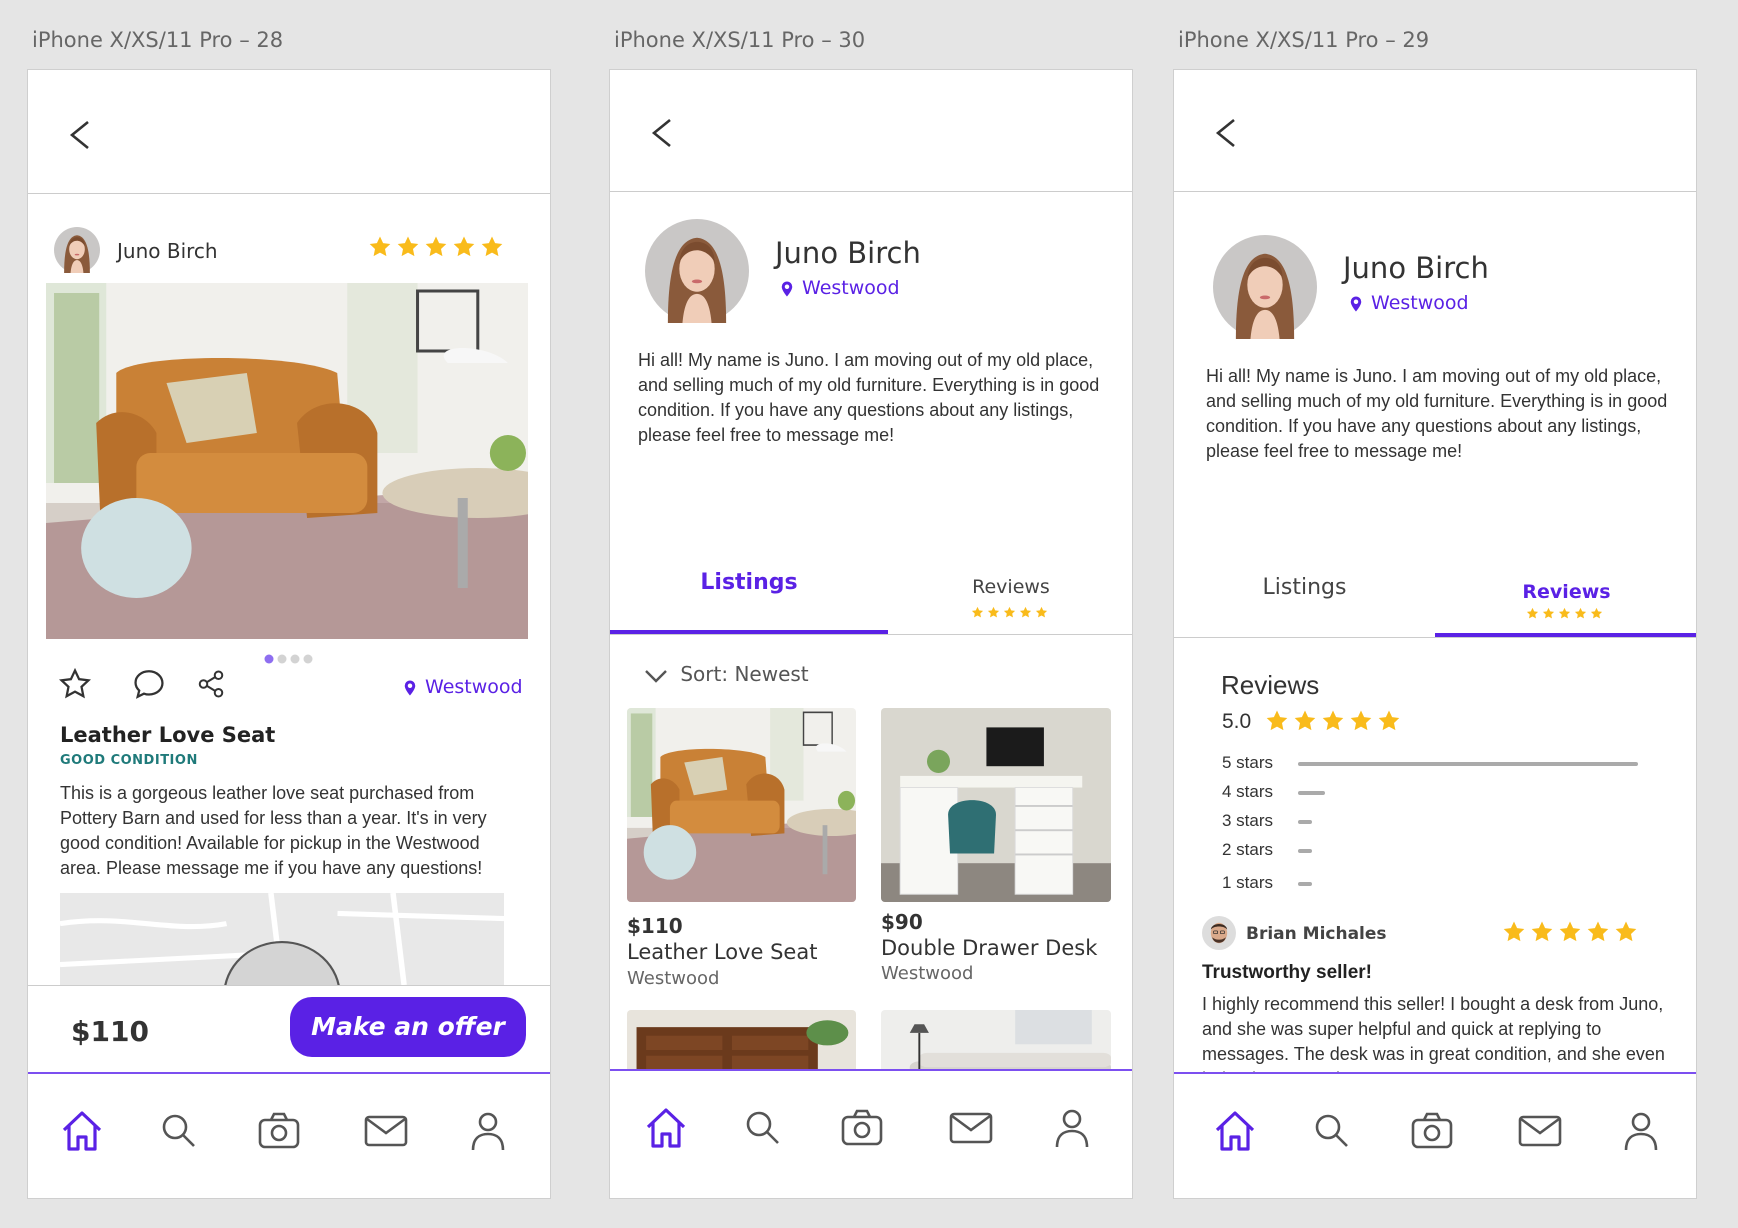 The height and width of the screenshot is (1228, 1738). I want to click on chevron-down-icon, so click(656, 676).